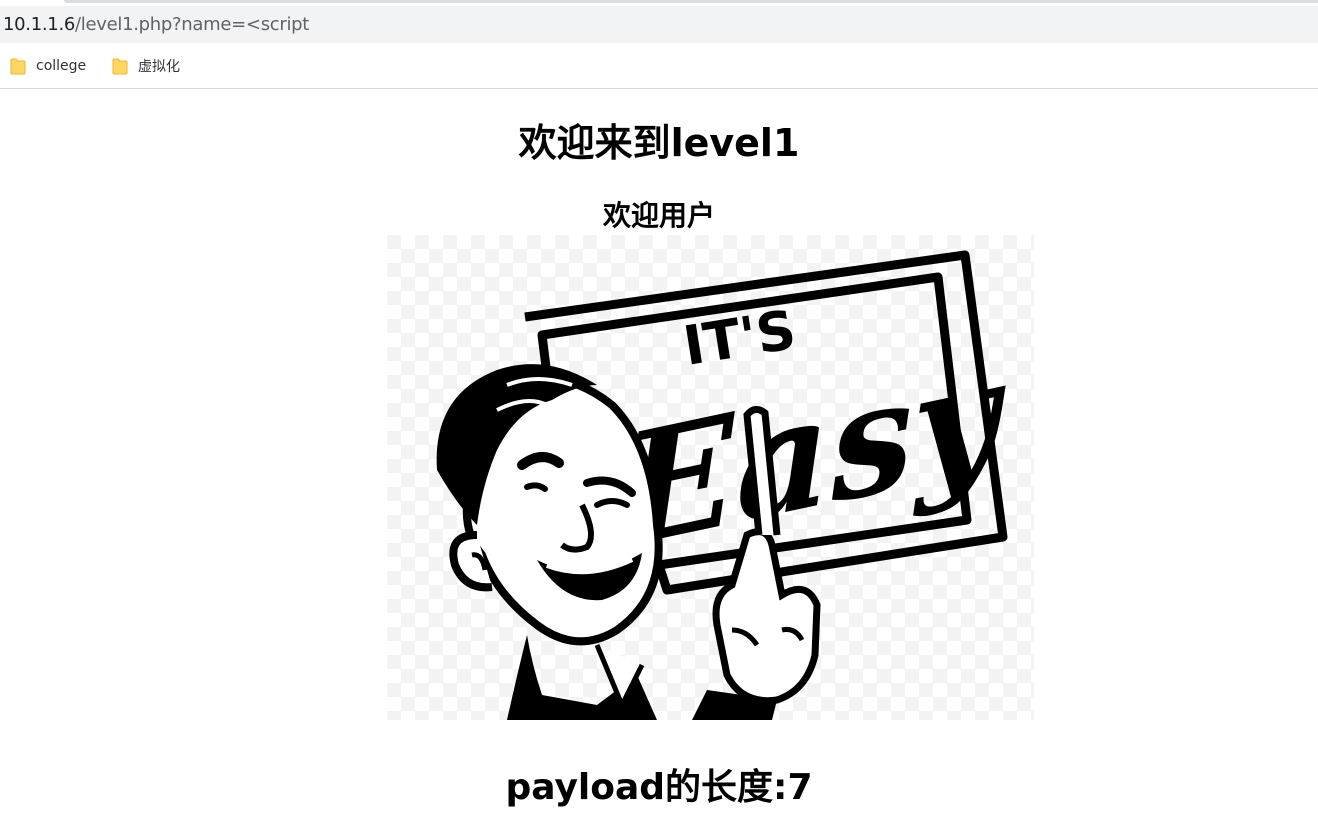 Image resolution: width=1318 pixels, height=838 pixels. Describe the element at coordinates (159, 67) in the screenshot. I see `bookmark-label: 虚拟化` at that location.